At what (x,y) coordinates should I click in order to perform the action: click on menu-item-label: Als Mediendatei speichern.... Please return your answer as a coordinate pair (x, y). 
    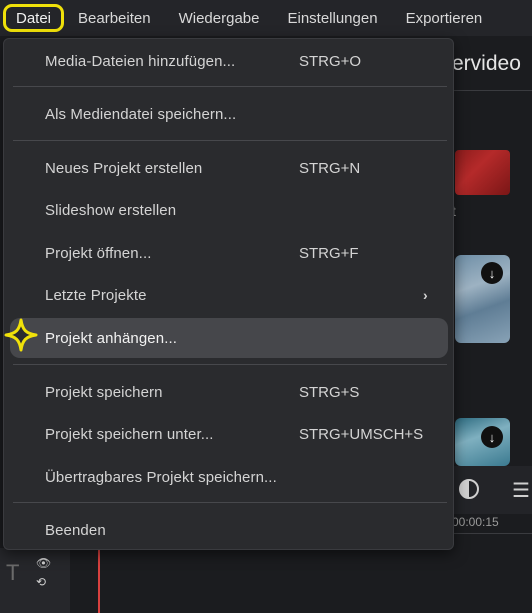
    Looking at the image, I should click on (141, 114).